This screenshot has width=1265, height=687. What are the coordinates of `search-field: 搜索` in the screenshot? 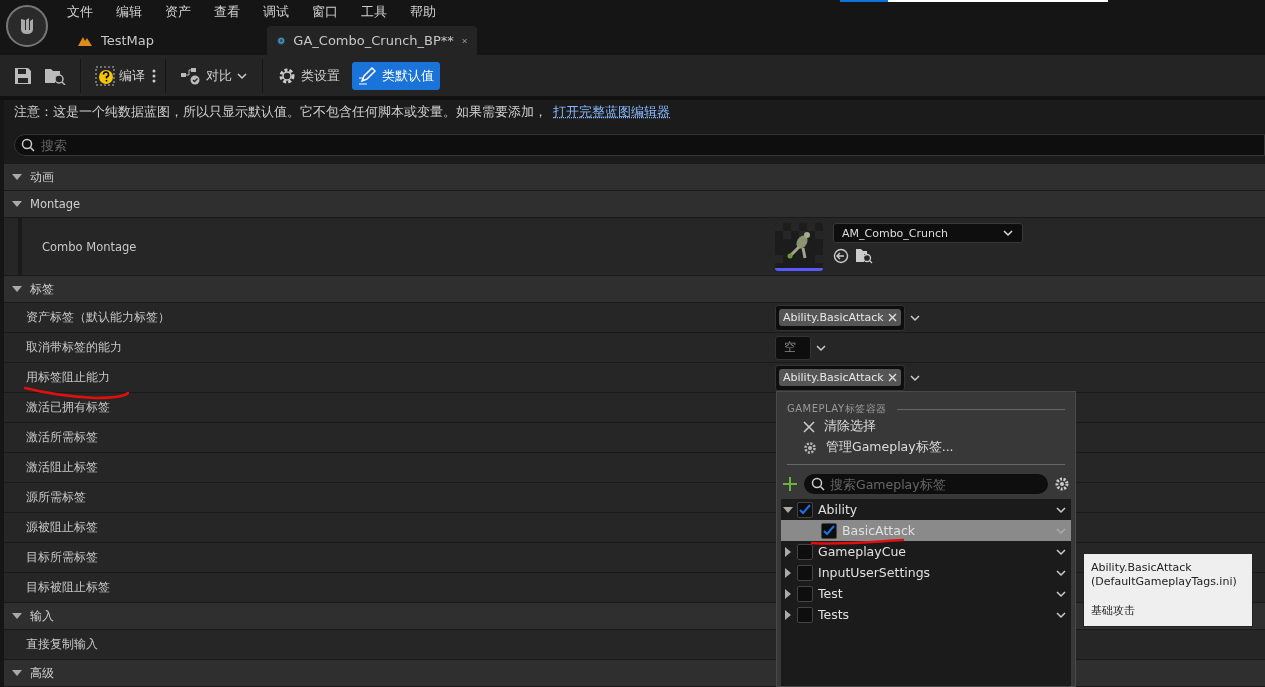 It's located at (639, 145).